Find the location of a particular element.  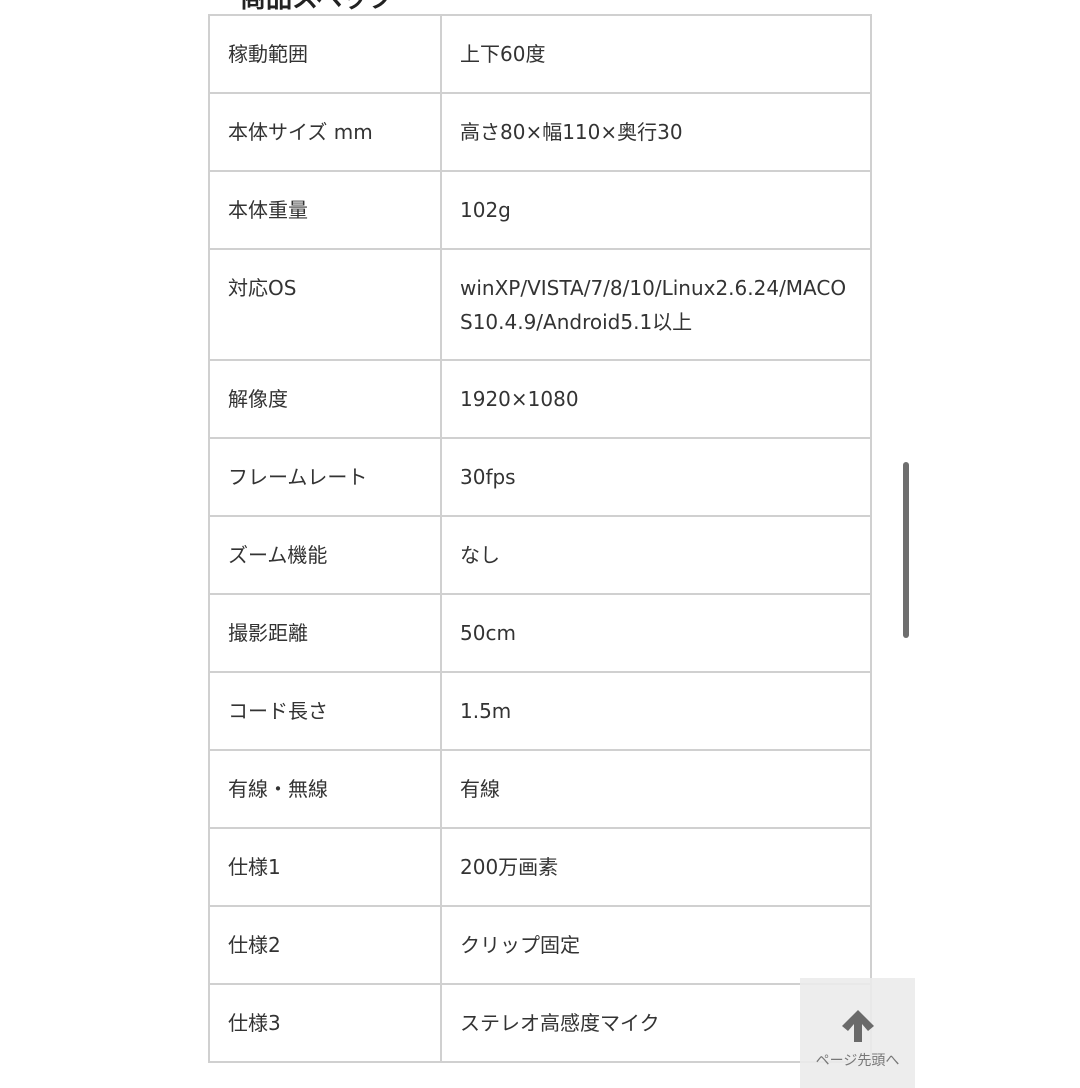

table-row: 仕様1 200万画素 is located at coordinates (540, 867).